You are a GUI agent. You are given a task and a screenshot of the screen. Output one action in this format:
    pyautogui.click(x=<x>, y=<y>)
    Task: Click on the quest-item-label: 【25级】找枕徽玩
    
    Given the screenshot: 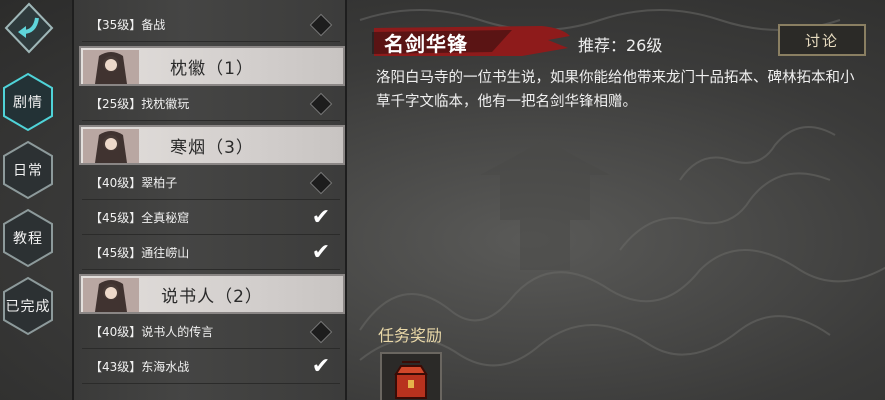 What is the action you would take?
    pyautogui.click(x=140, y=104)
    